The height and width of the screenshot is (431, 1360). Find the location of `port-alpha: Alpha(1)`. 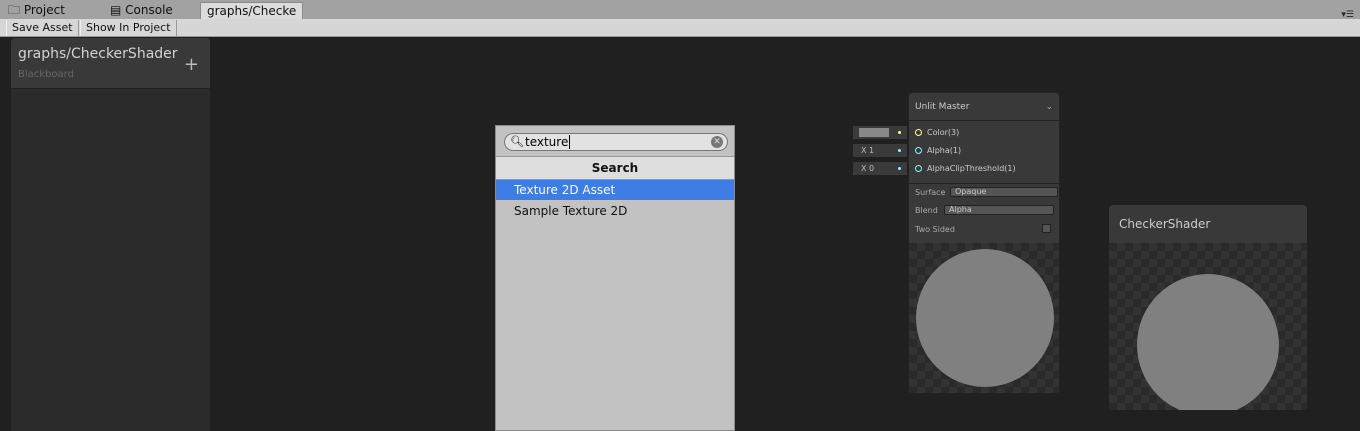

port-alpha: Alpha(1) is located at coordinates (938, 150).